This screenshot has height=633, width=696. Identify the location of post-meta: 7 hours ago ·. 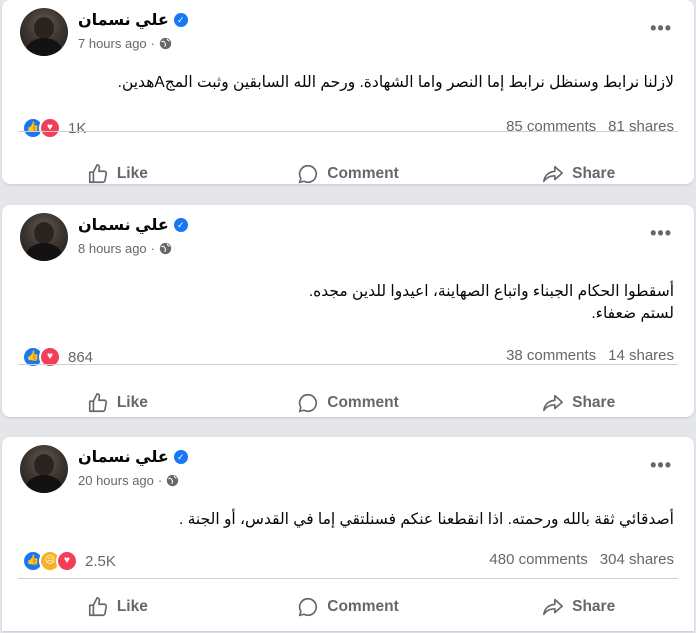
(125, 43).